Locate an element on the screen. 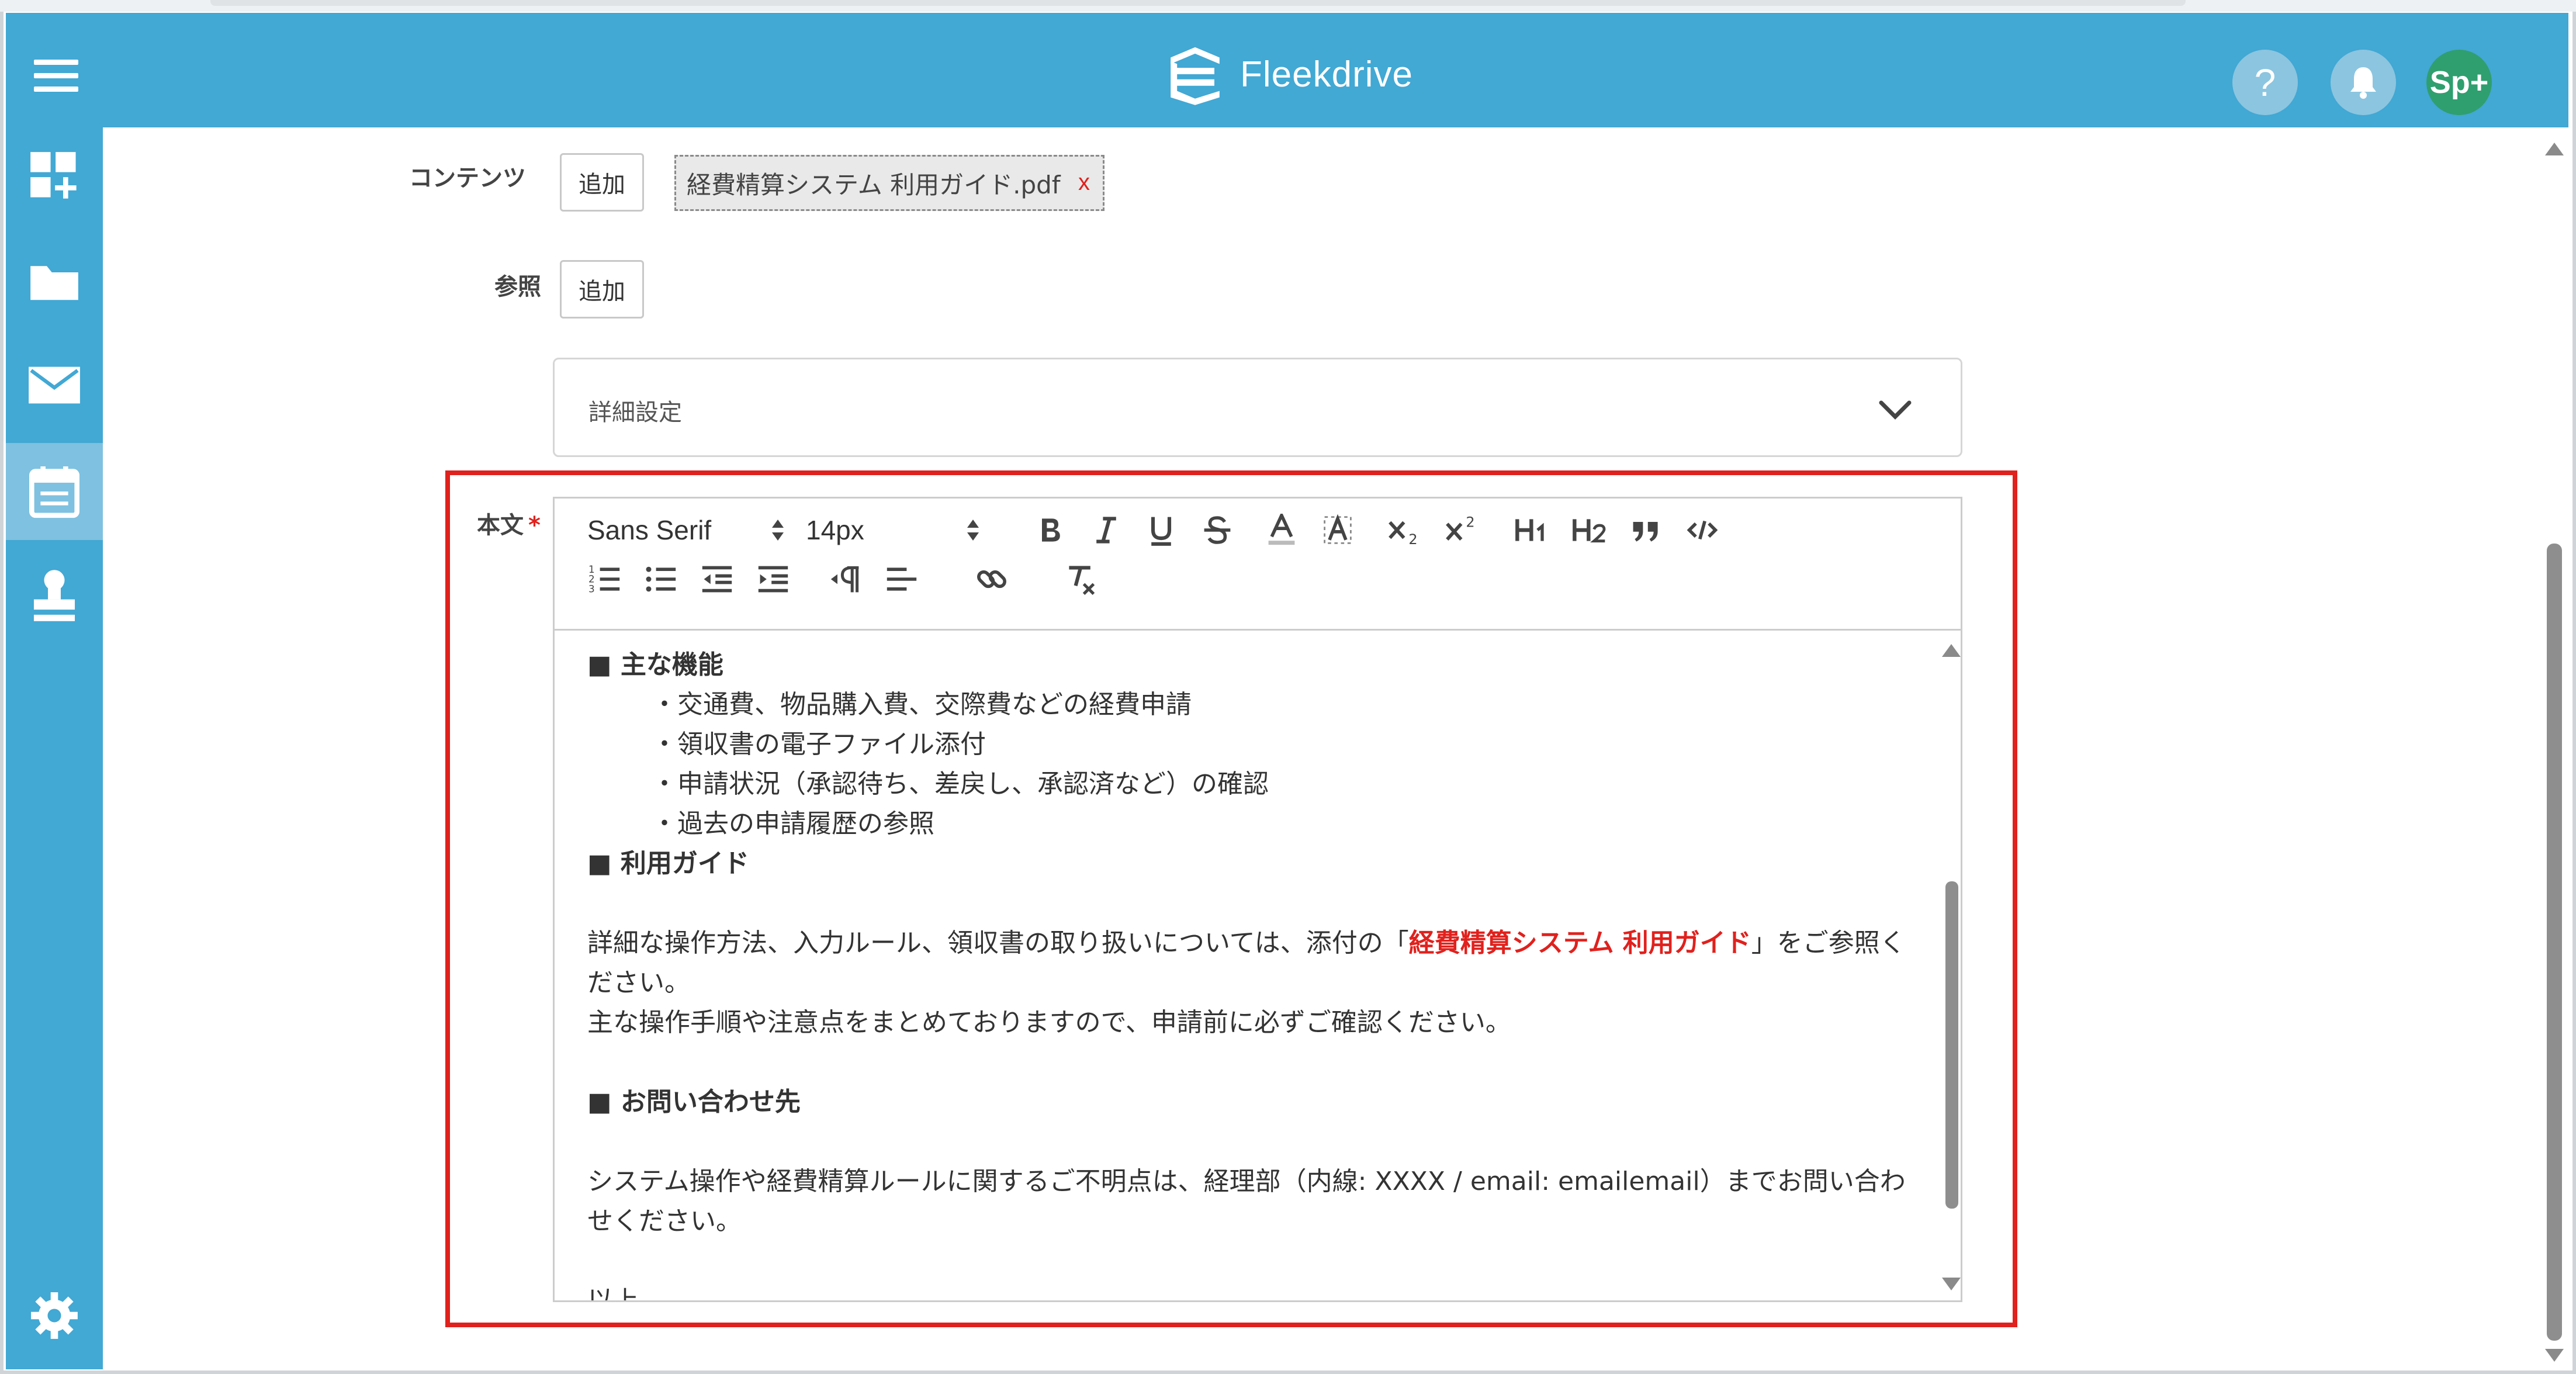 The height and width of the screenshot is (1374, 2576). body-heading-contact: ■ お問い合わせ先 is located at coordinates (1250, 1102).